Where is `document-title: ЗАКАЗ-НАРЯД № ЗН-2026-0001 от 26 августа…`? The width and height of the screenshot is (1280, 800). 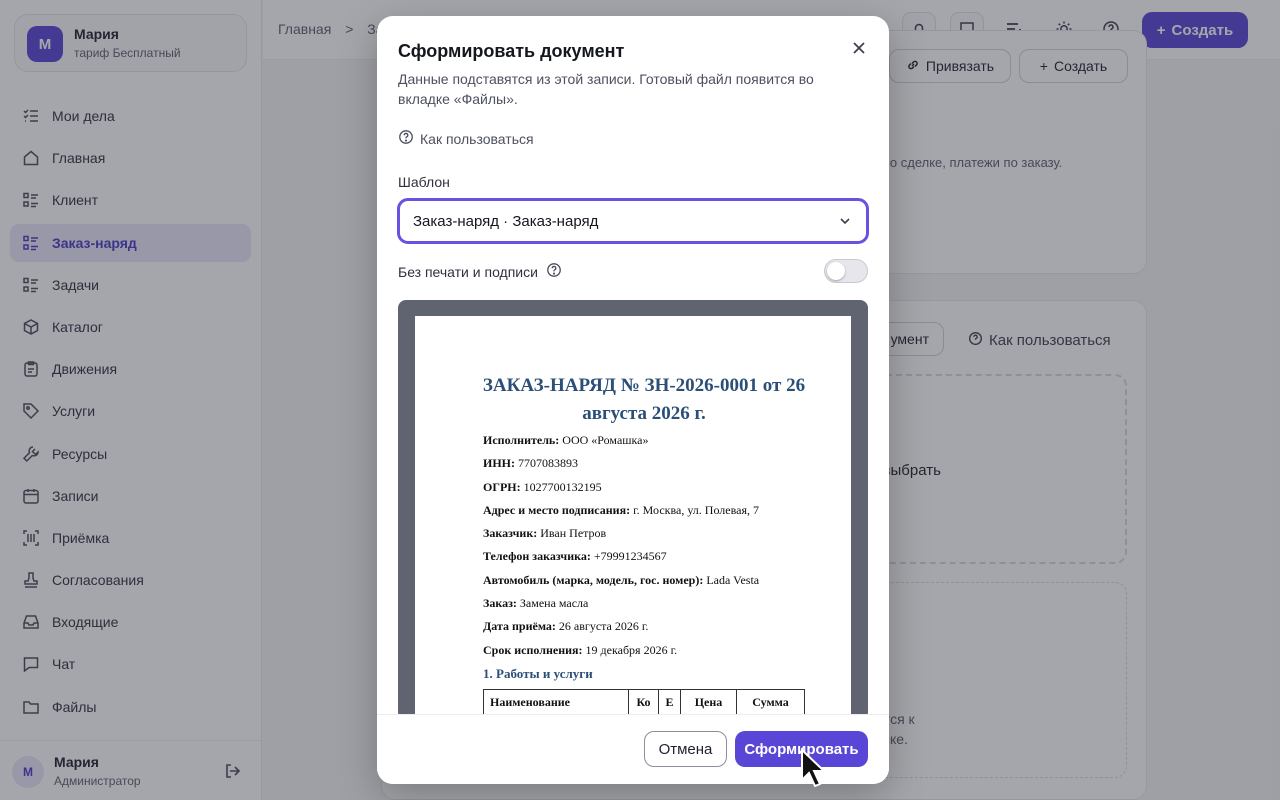
document-title: ЗАКАЗ-НАРЯД № ЗН-2026-0001 от 26 августа… is located at coordinates (644, 399).